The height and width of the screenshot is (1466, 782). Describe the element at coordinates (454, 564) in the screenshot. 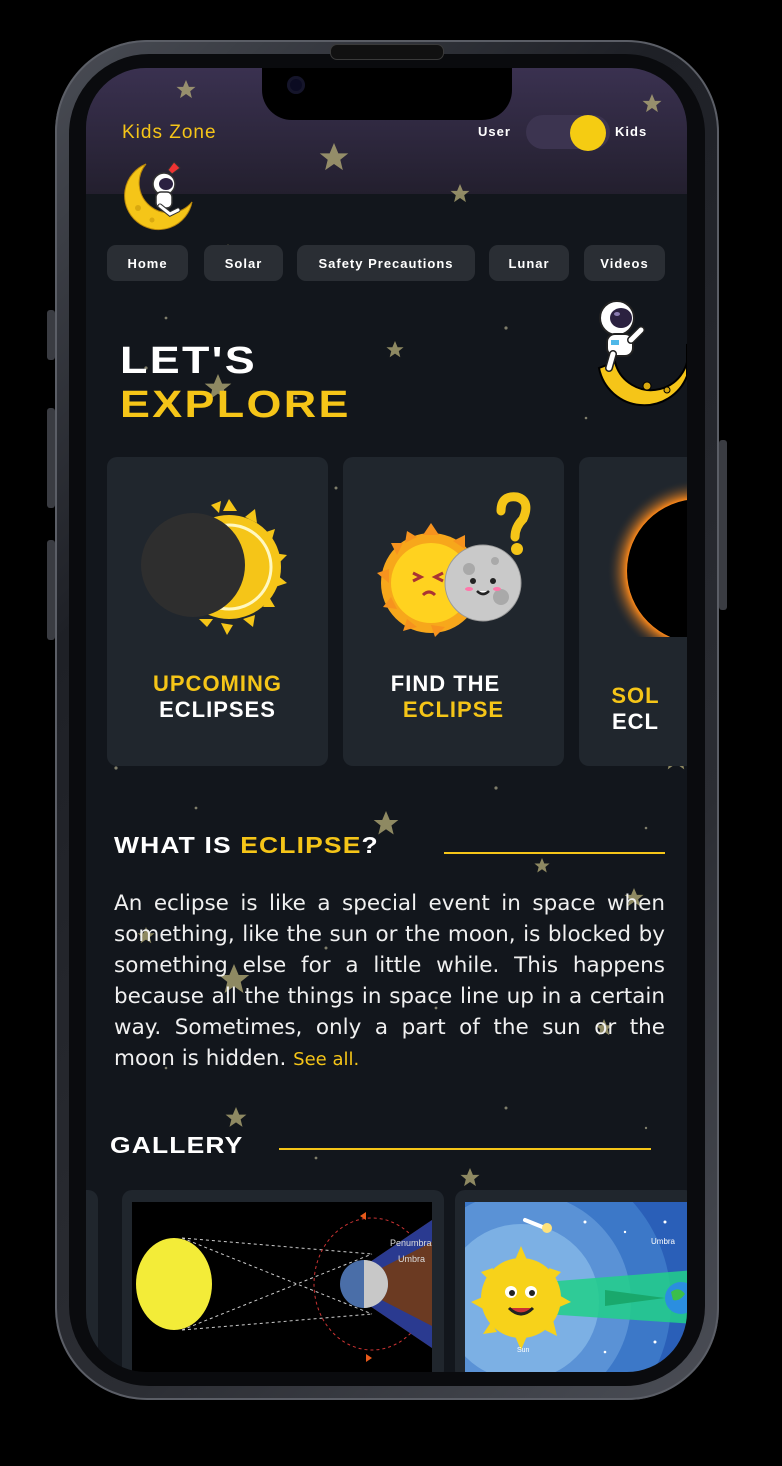

I see `sun-and-moon-cartoon-icon` at that location.